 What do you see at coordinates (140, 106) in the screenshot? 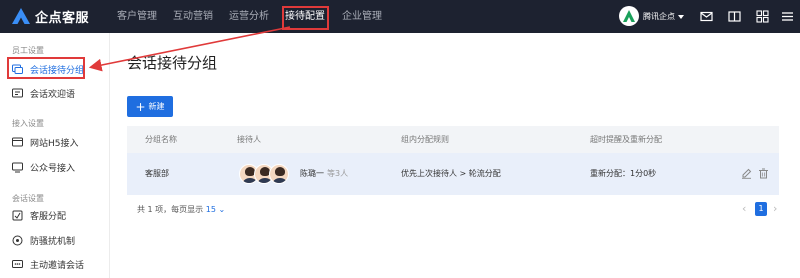
I see `plus-icon: +` at bounding box center [140, 106].